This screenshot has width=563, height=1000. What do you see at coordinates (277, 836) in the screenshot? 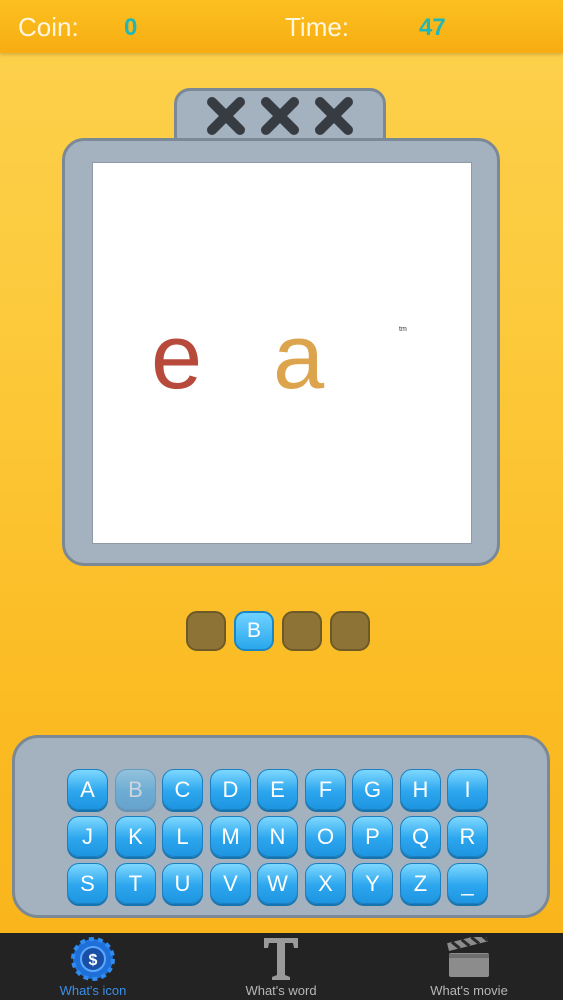
I see `key-n: N` at bounding box center [277, 836].